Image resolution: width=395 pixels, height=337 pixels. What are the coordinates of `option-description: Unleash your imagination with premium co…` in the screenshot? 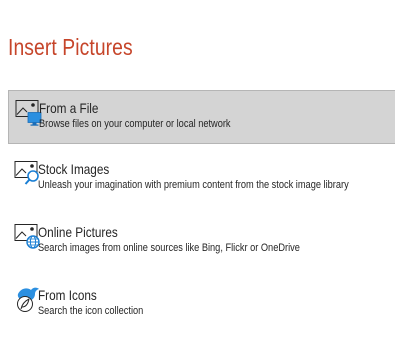 It's located at (193, 185).